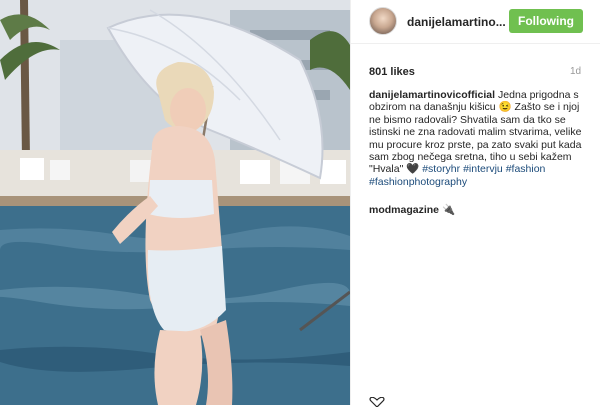  What do you see at coordinates (377, 402) in the screenshot?
I see `like-heart-icon` at bounding box center [377, 402].